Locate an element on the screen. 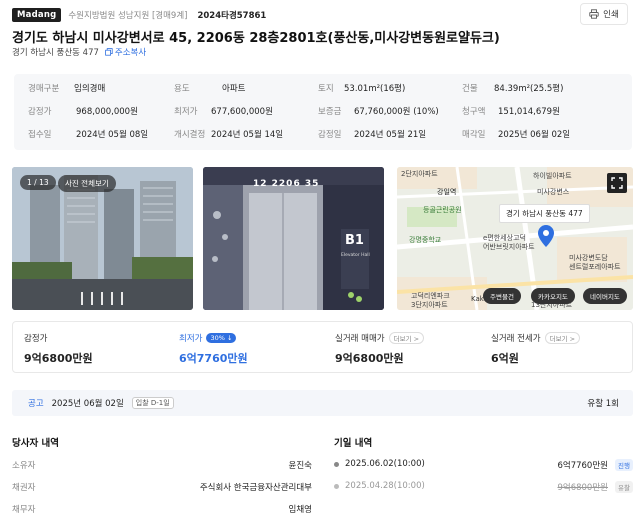  printer-icon is located at coordinates (594, 14).